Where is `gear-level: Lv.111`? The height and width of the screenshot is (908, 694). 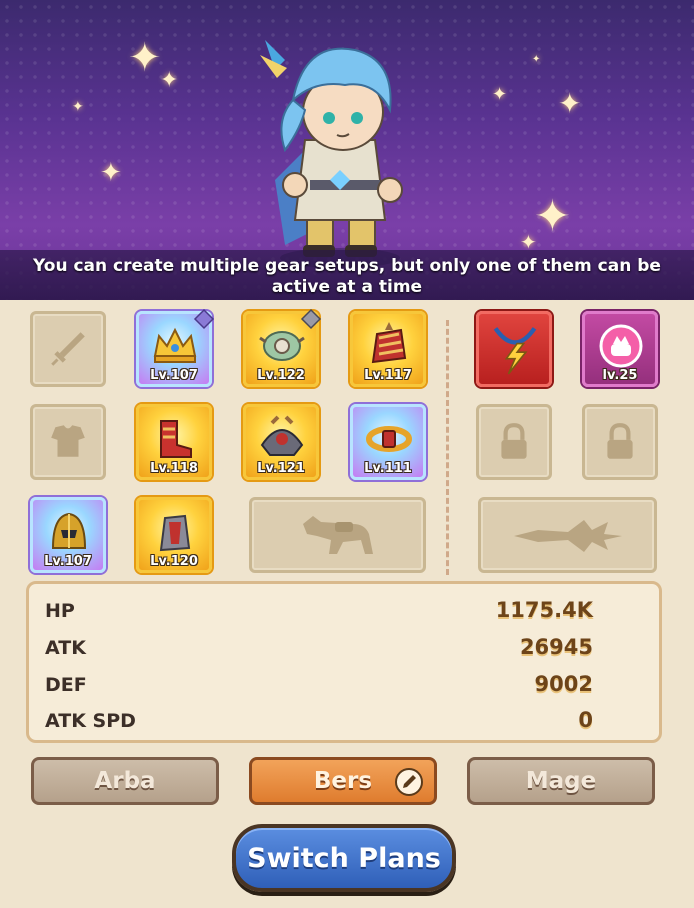 gear-level: Lv.111 is located at coordinates (388, 468).